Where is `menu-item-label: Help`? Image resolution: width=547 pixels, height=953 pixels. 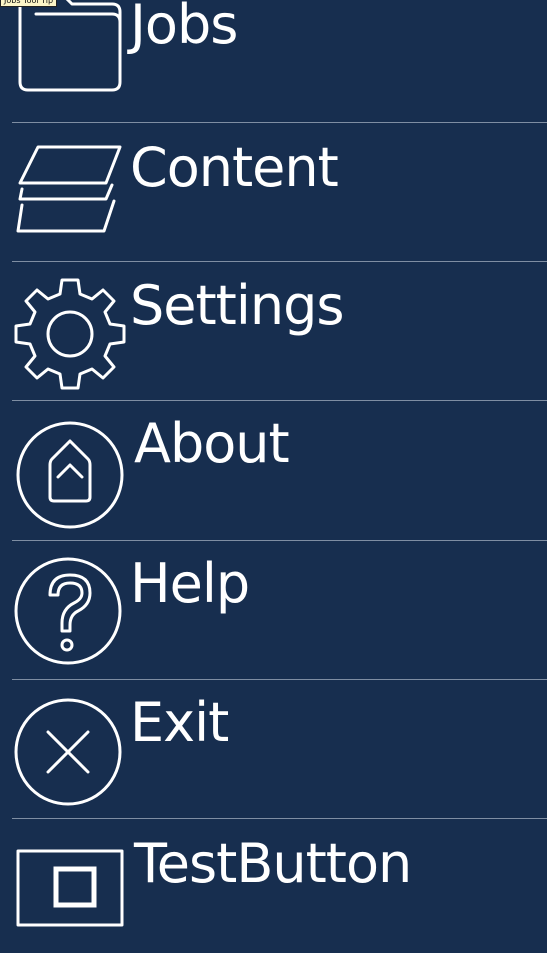
menu-item-label: Help is located at coordinates (190, 583).